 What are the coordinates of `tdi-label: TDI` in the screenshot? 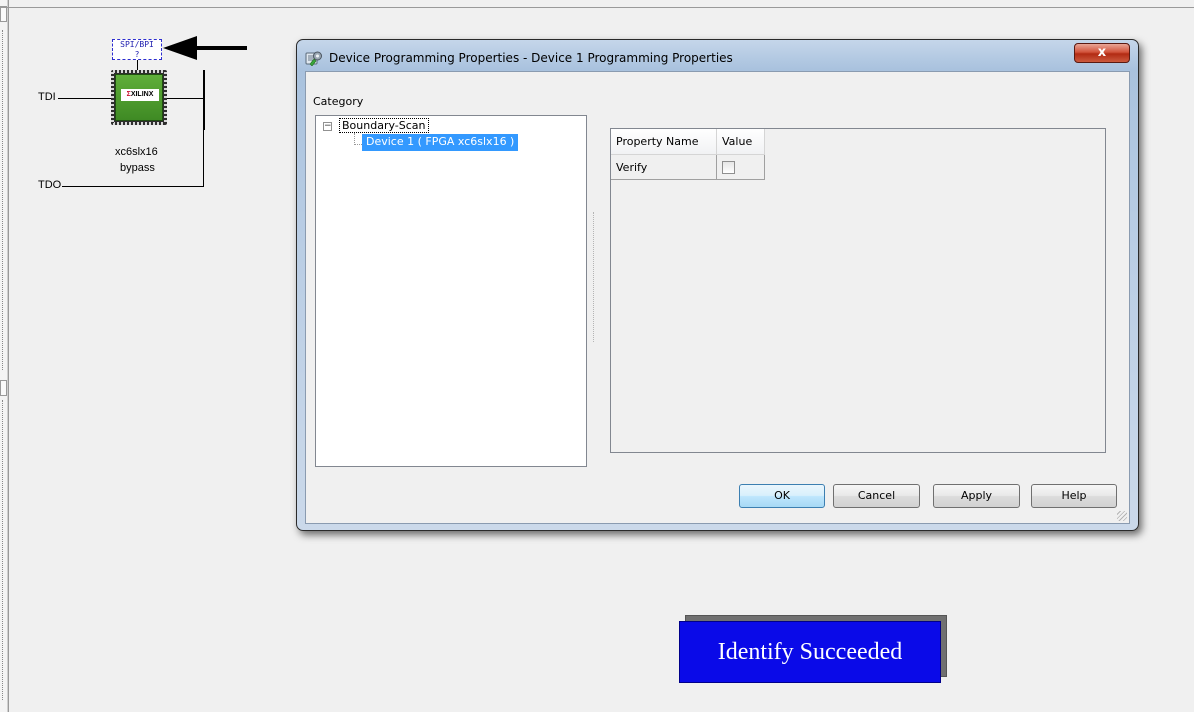 It's located at (47, 97).